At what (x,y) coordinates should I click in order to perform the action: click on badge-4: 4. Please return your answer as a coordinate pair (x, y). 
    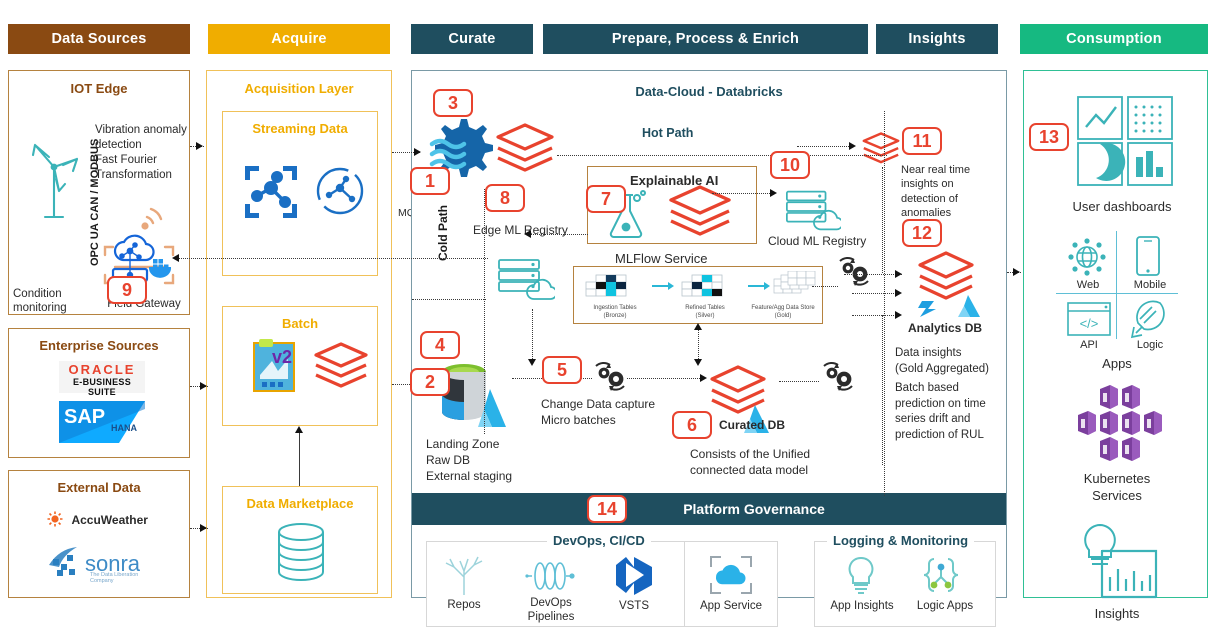
    Looking at the image, I should click on (440, 345).